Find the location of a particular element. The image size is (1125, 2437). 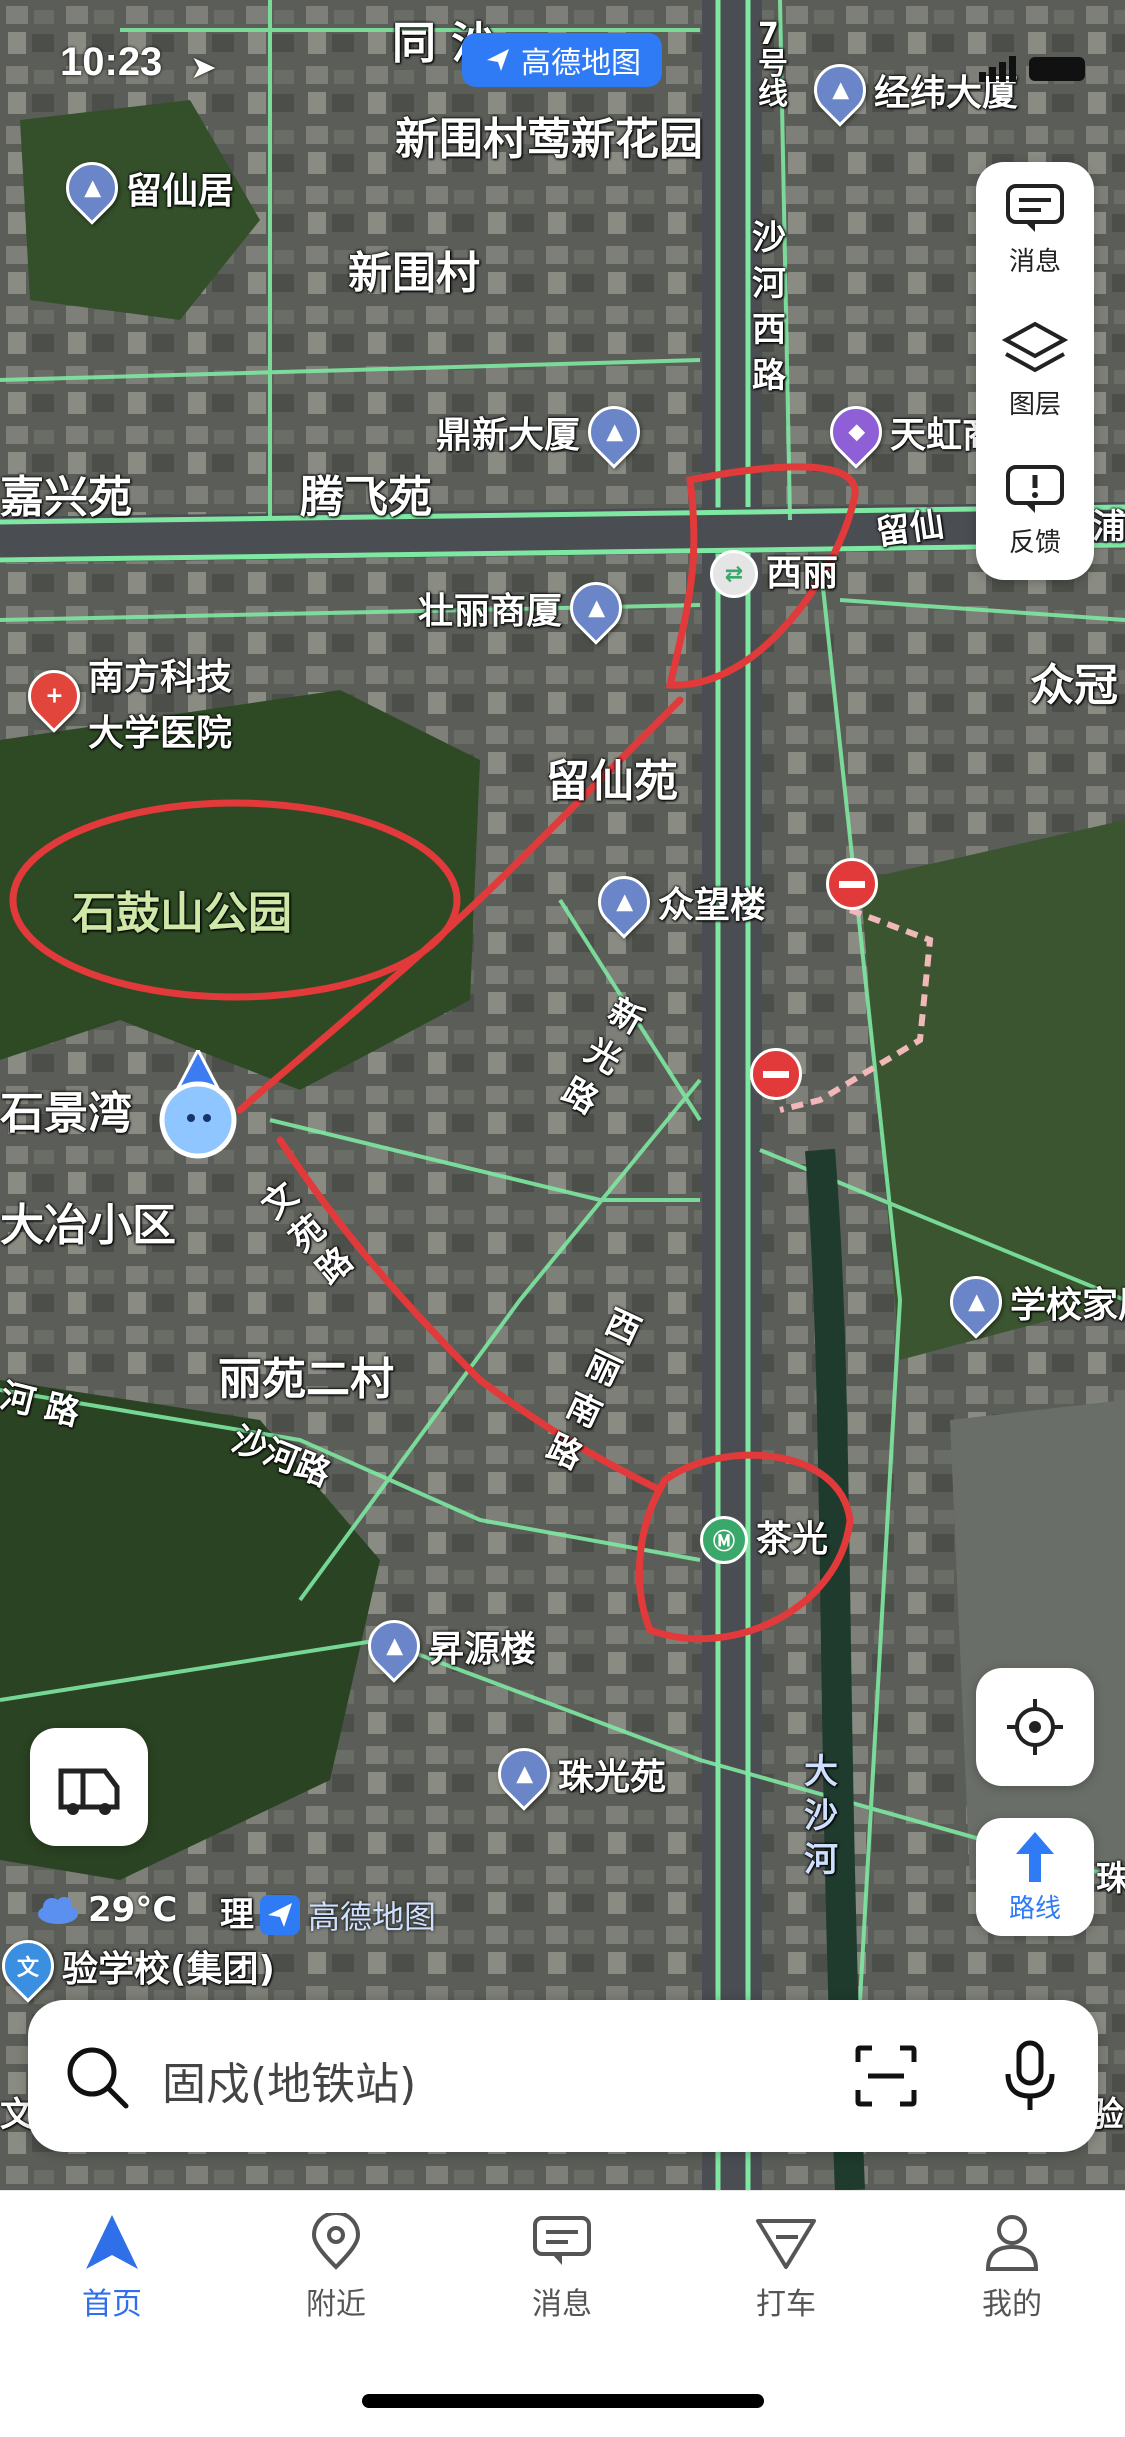

area-label: 新围村莺新花园 is located at coordinates (549, 139).